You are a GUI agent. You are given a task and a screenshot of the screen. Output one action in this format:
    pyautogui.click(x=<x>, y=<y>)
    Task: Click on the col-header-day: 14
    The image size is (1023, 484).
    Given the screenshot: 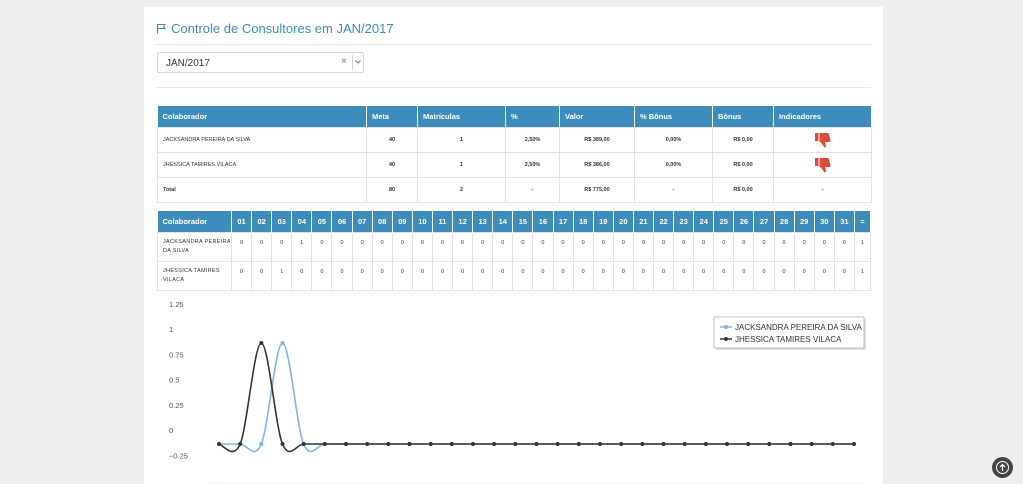 What is the action you would take?
    pyautogui.click(x=503, y=221)
    